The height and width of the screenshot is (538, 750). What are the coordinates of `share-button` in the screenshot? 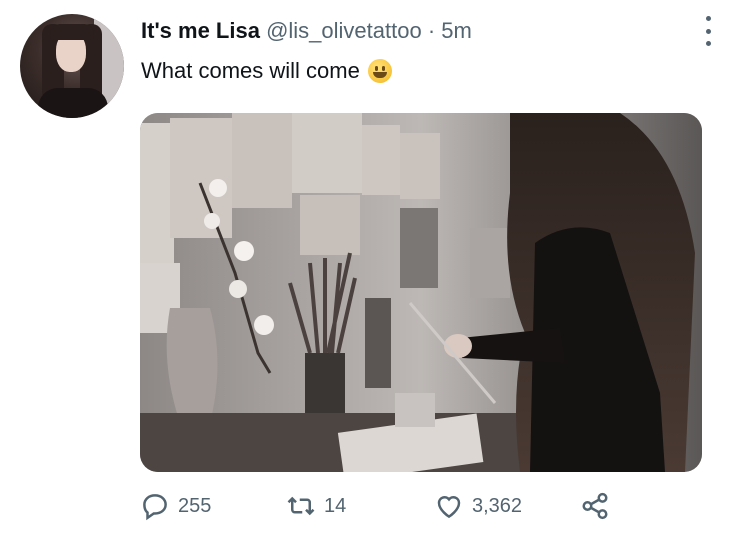 It's located at (595, 506).